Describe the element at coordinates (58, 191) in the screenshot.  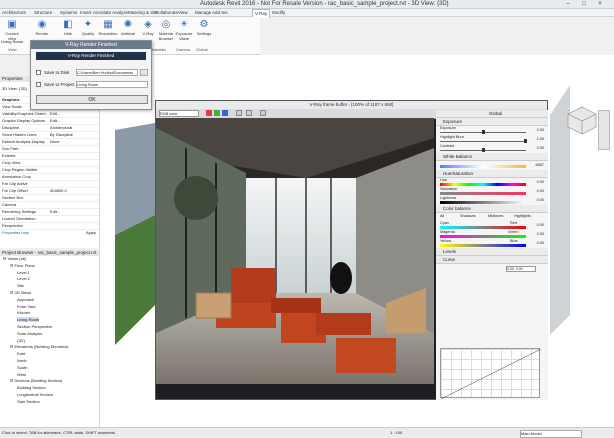
I see `property-value: 304800.0` at that location.